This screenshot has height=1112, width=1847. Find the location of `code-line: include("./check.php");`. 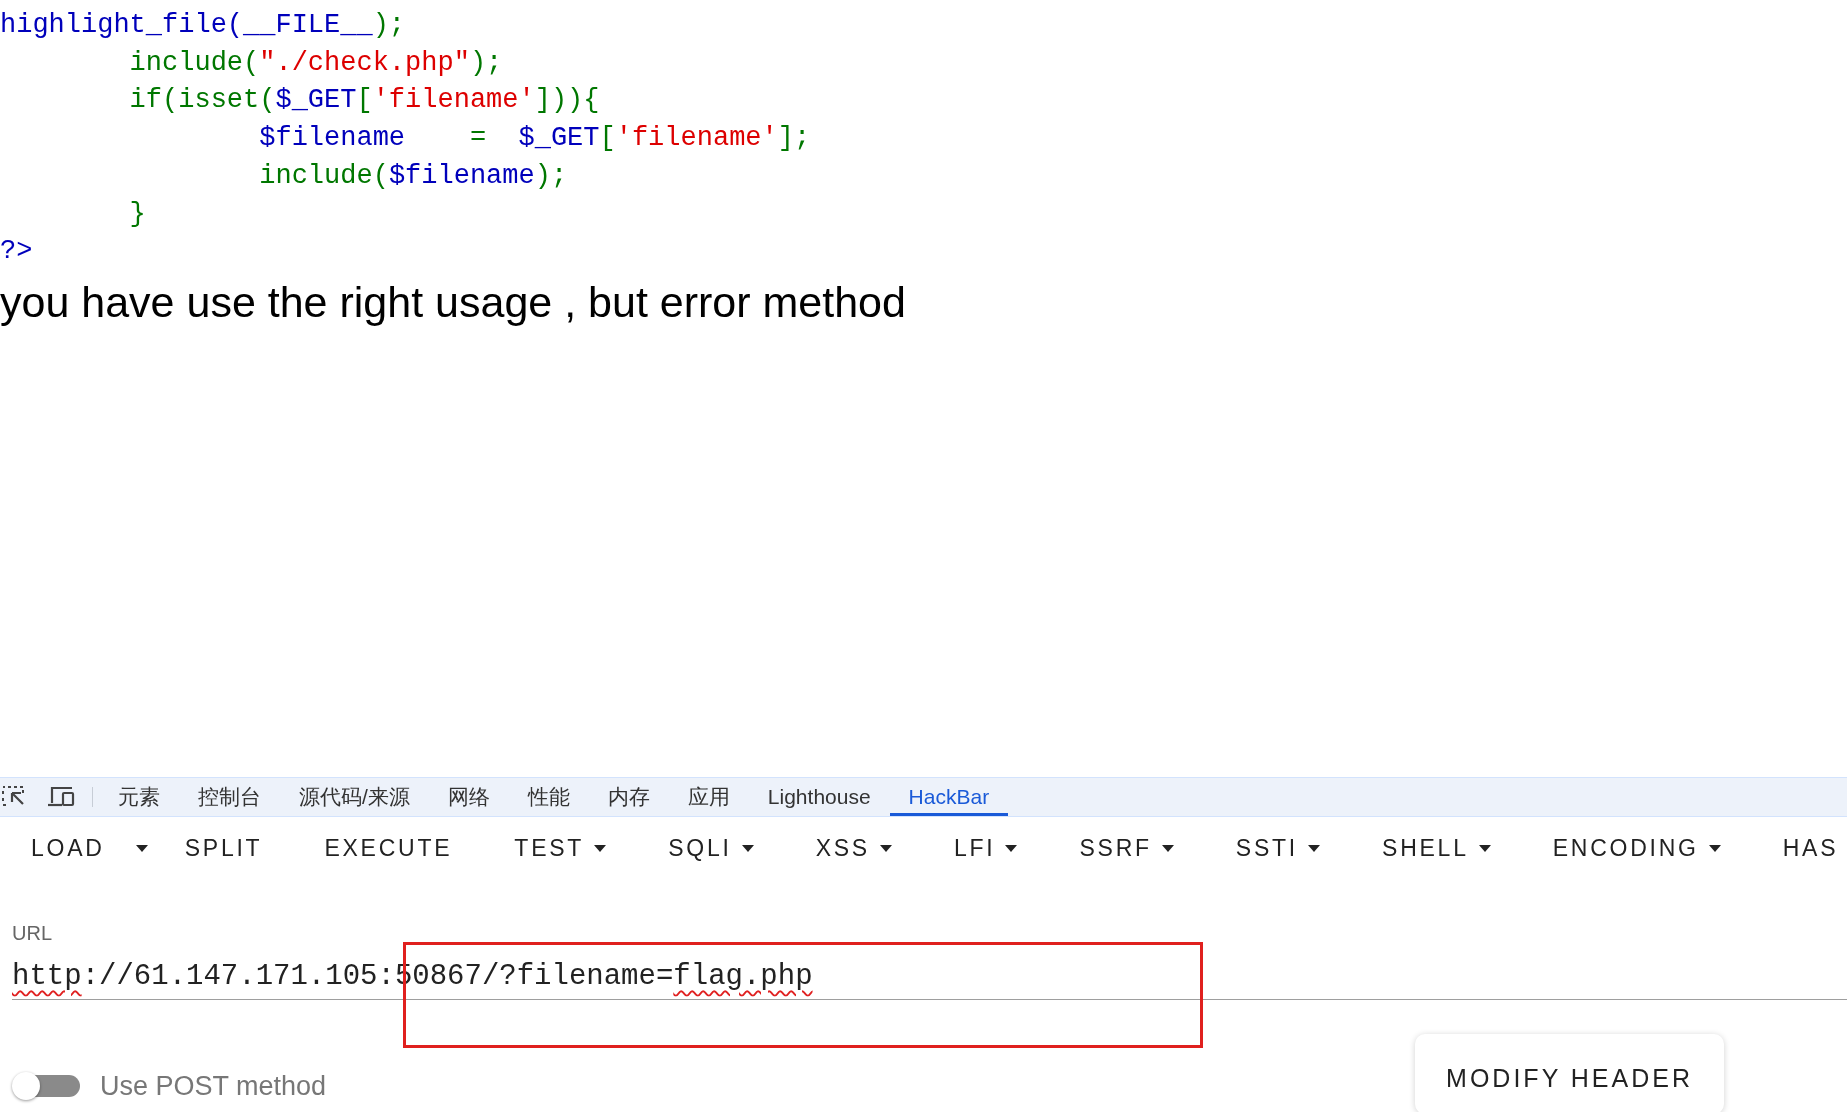

code-line: include("./check.php"); is located at coordinates (315, 63).